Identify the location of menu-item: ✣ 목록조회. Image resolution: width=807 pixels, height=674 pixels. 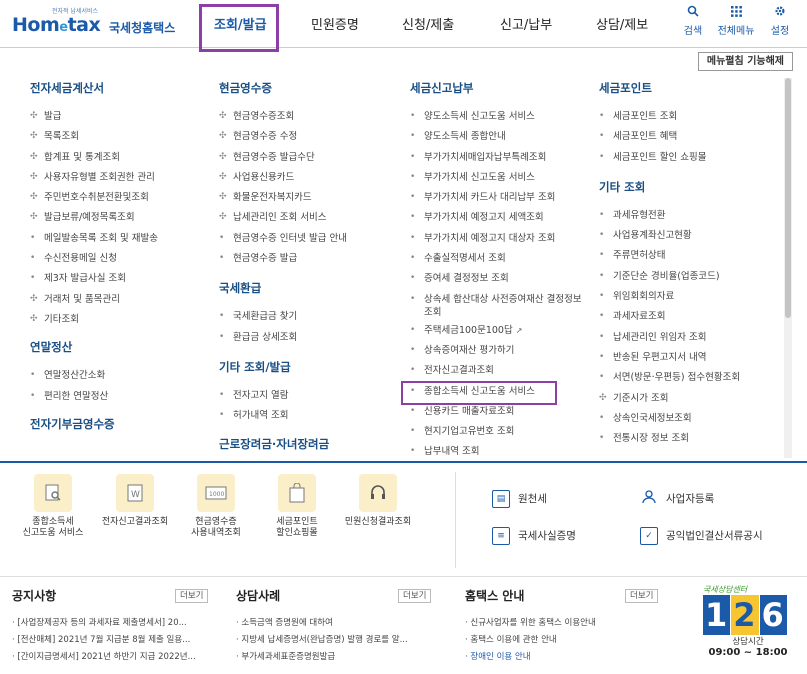
(120, 140).